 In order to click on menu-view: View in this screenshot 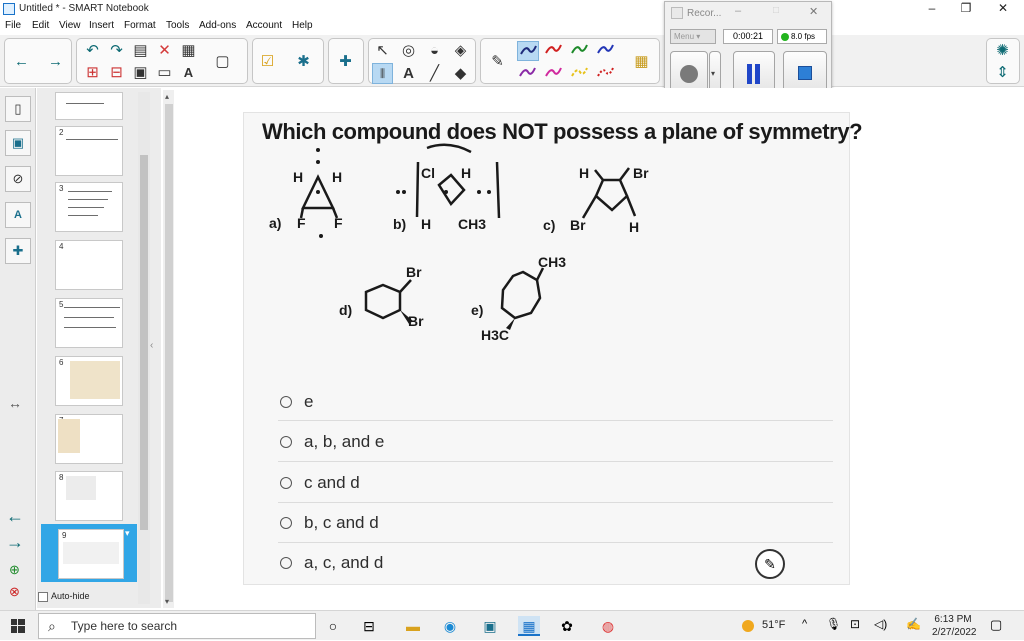, I will do `click(70, 25)`.